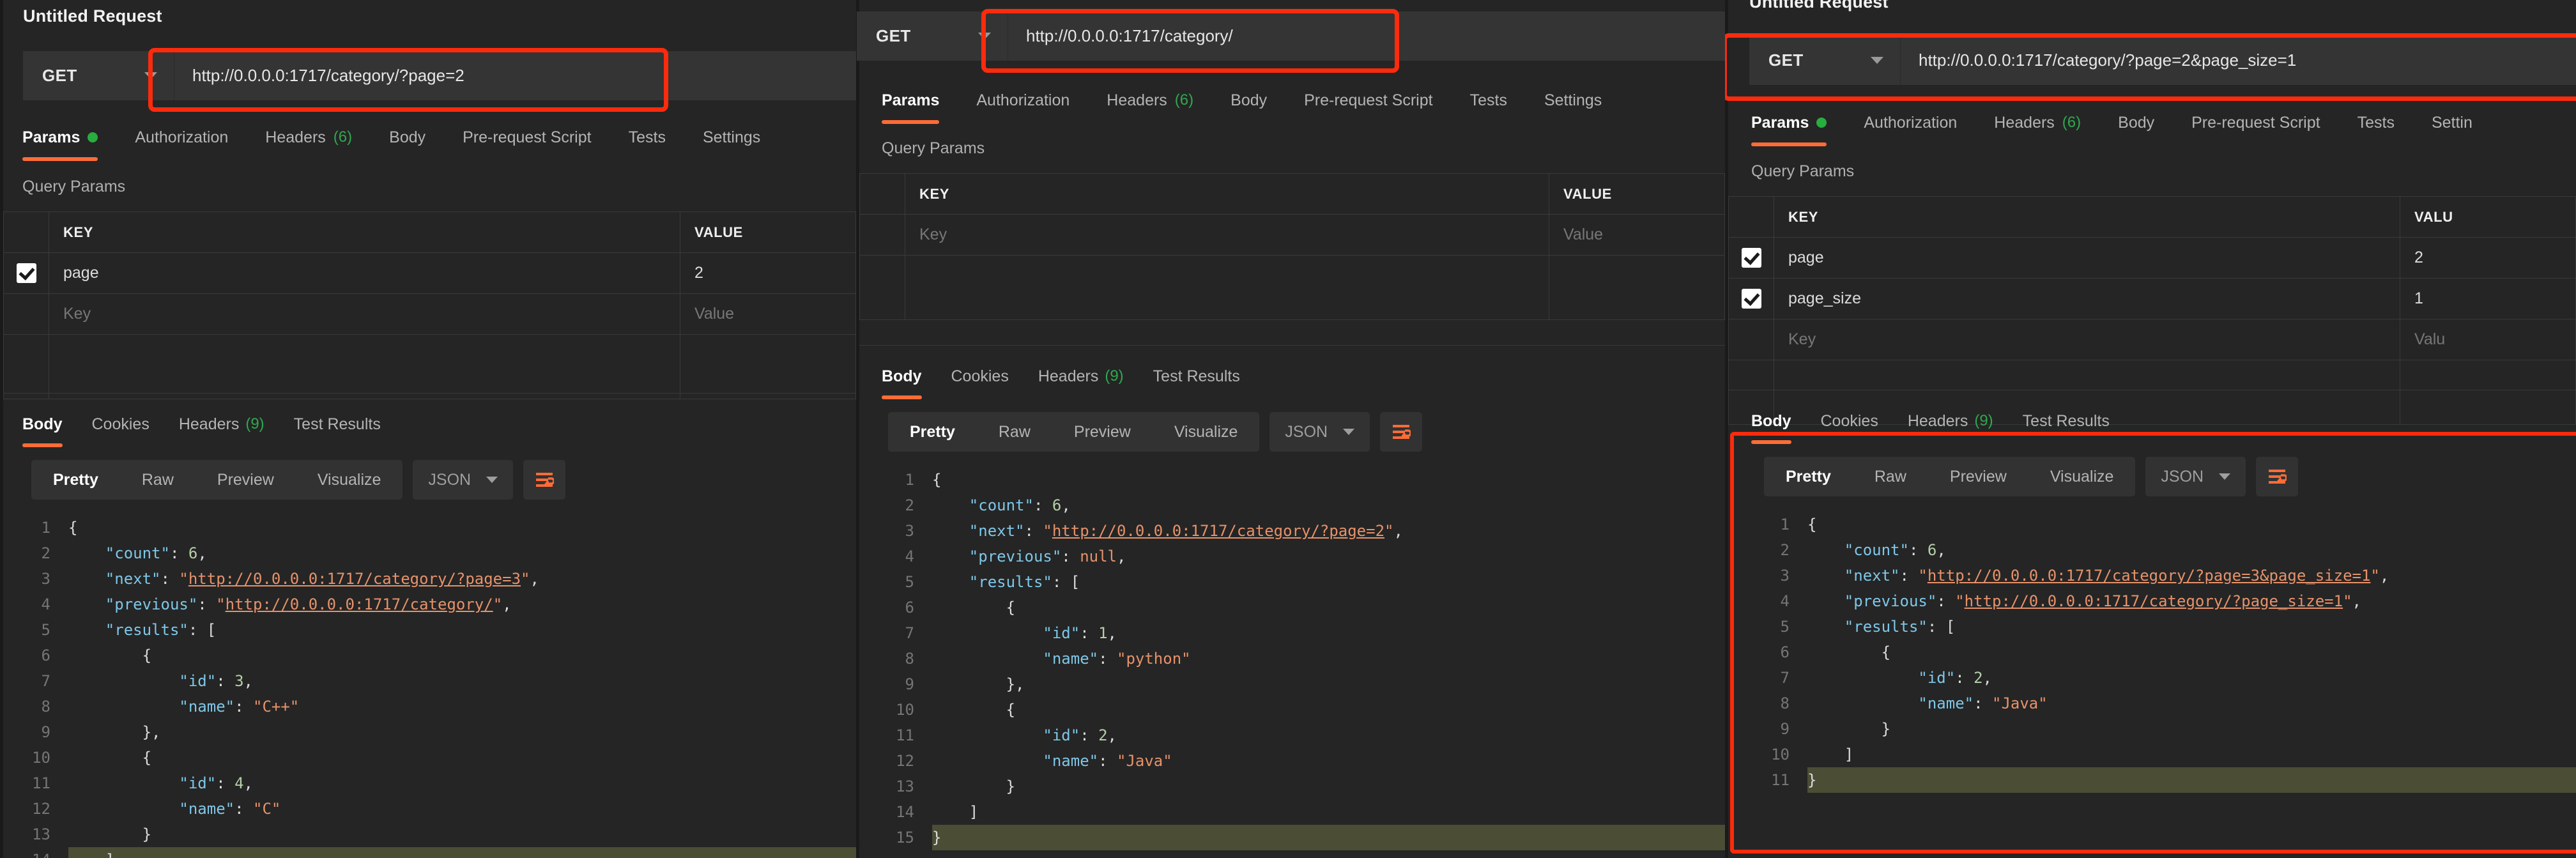 The height and width of the screenshot is (858, 2576). Describe the element at coordinates (463, 480) in the screenshot. I see `format-selector-1: JSON` at that location.